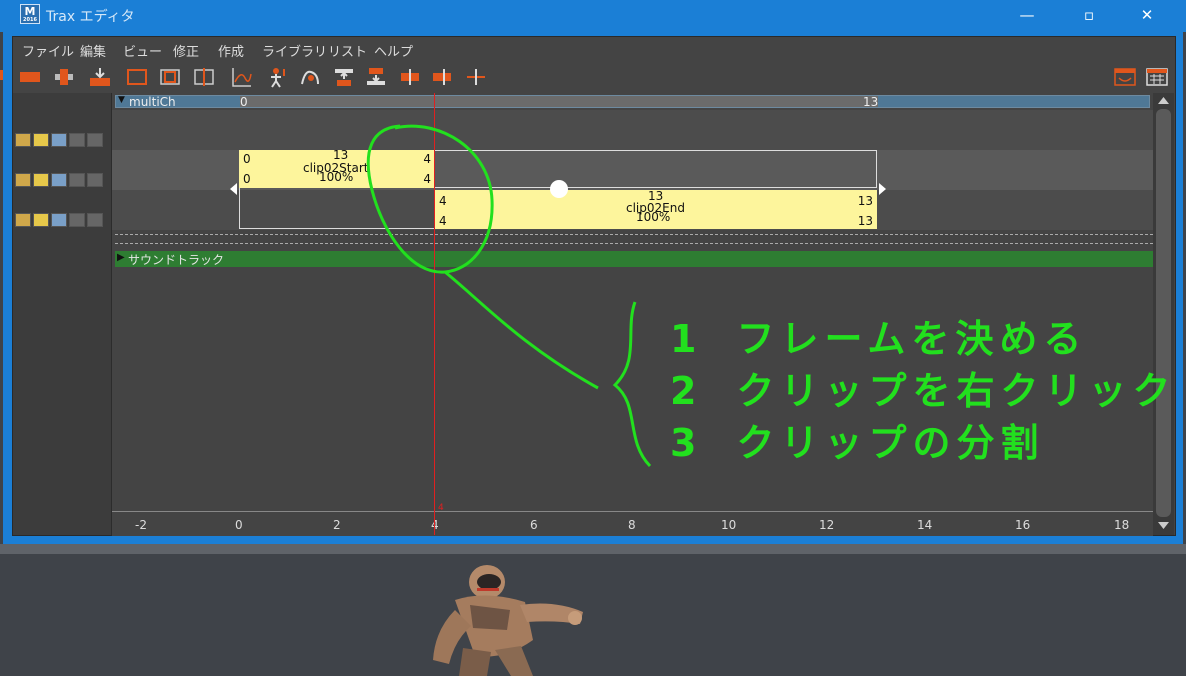  Describe the element at coordinates (137, 77) in the screenshot. I see `frame-all-icon` at that location.